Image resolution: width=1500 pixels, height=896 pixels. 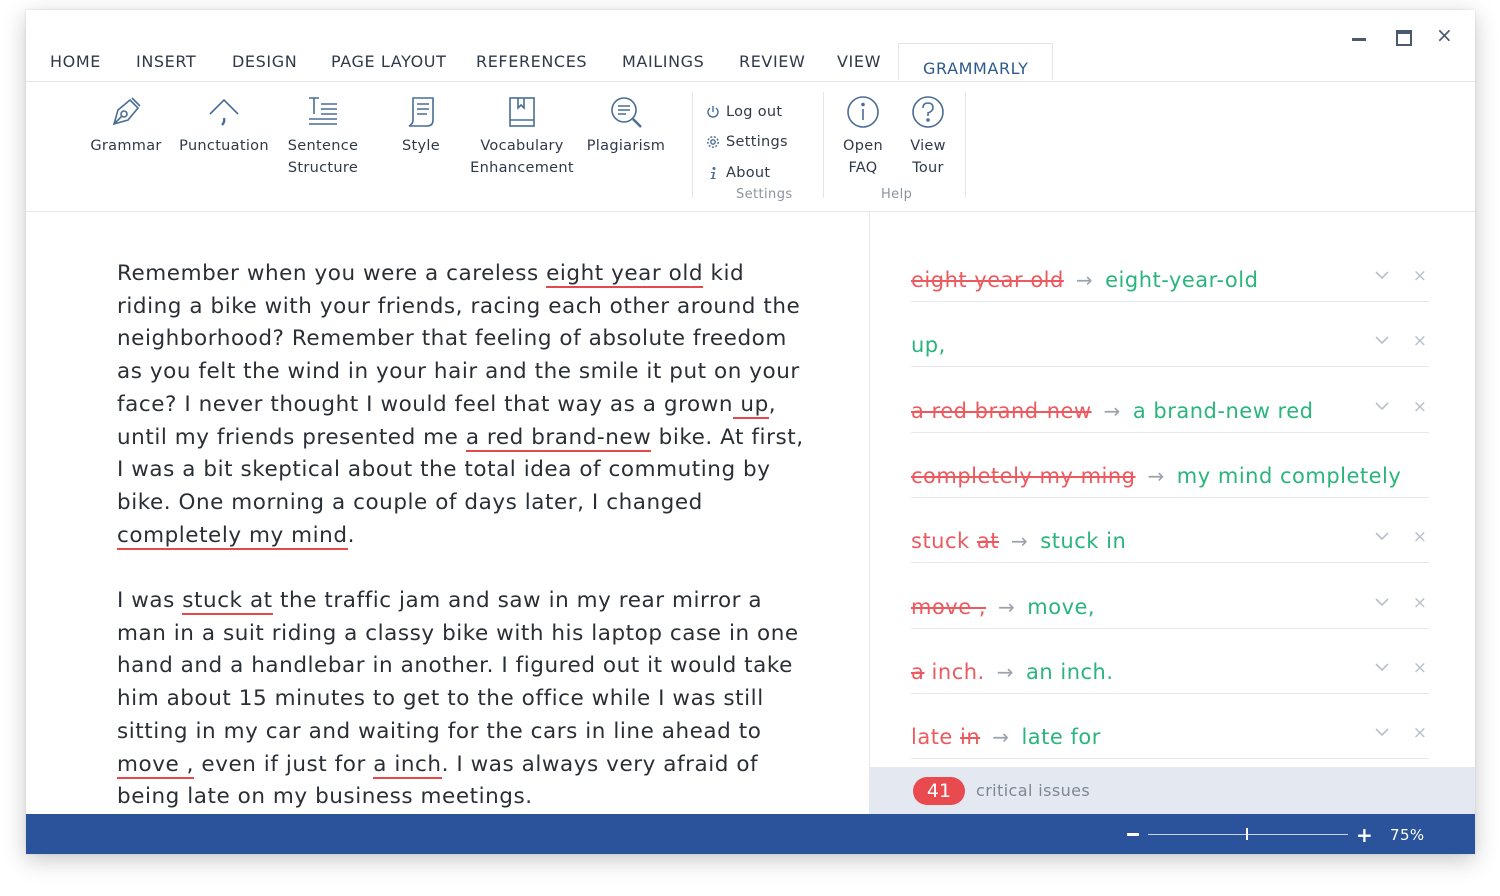 I want to click on status-bar: + 75%, so click(x=750, y=834).